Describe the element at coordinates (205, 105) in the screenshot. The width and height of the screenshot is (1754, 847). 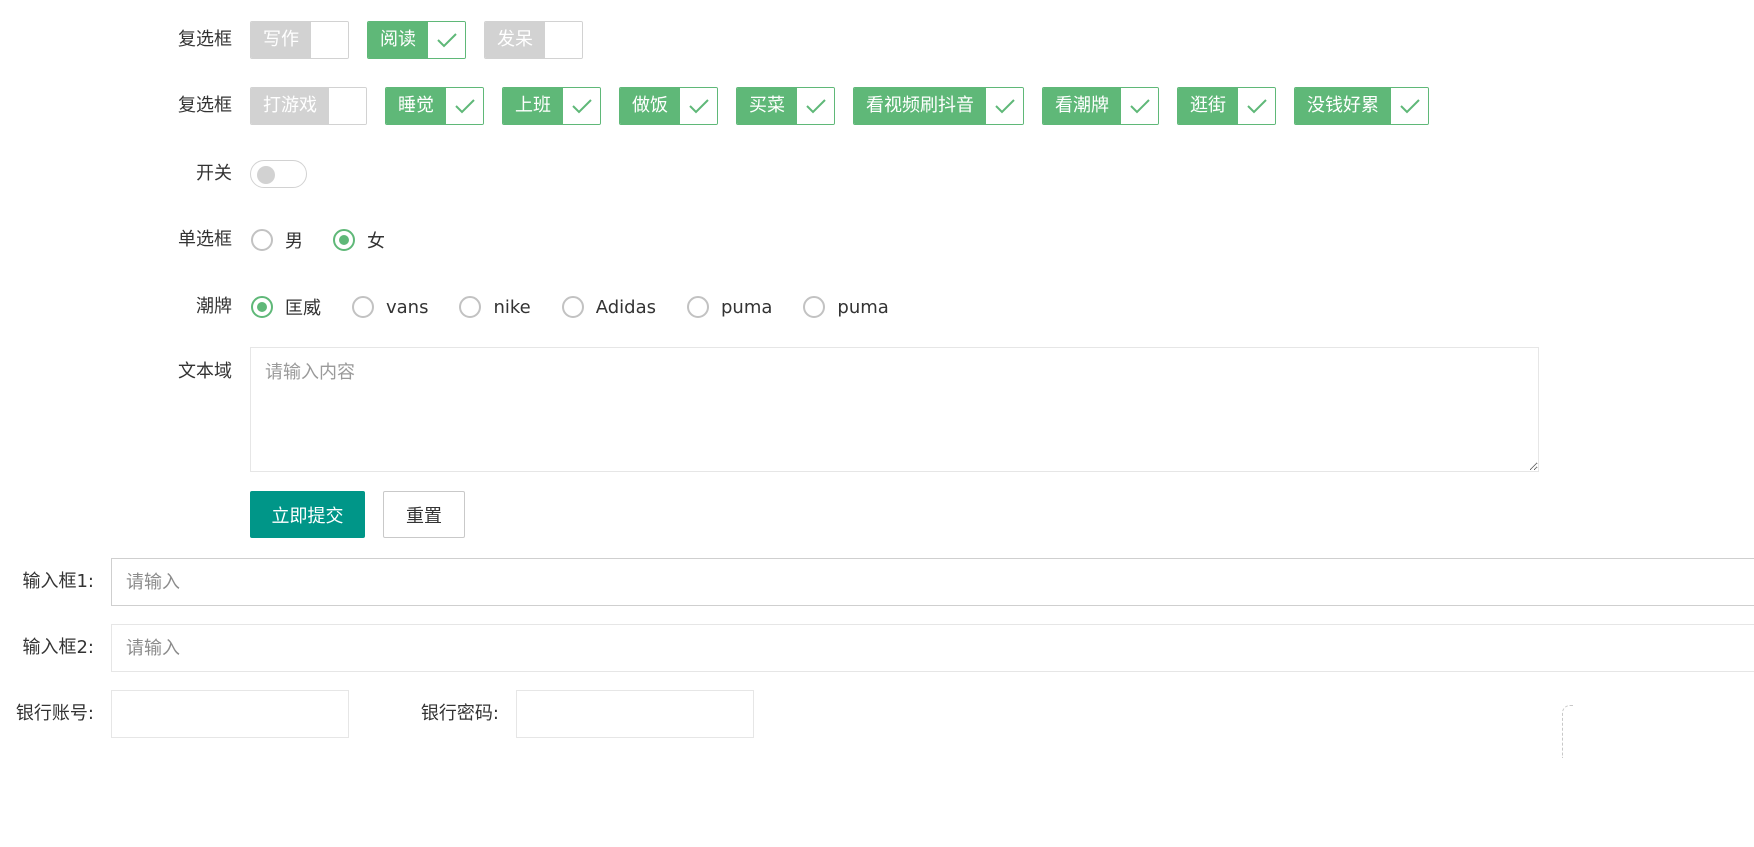
I see `checkbox-row-2-label: 复选框` at that location.